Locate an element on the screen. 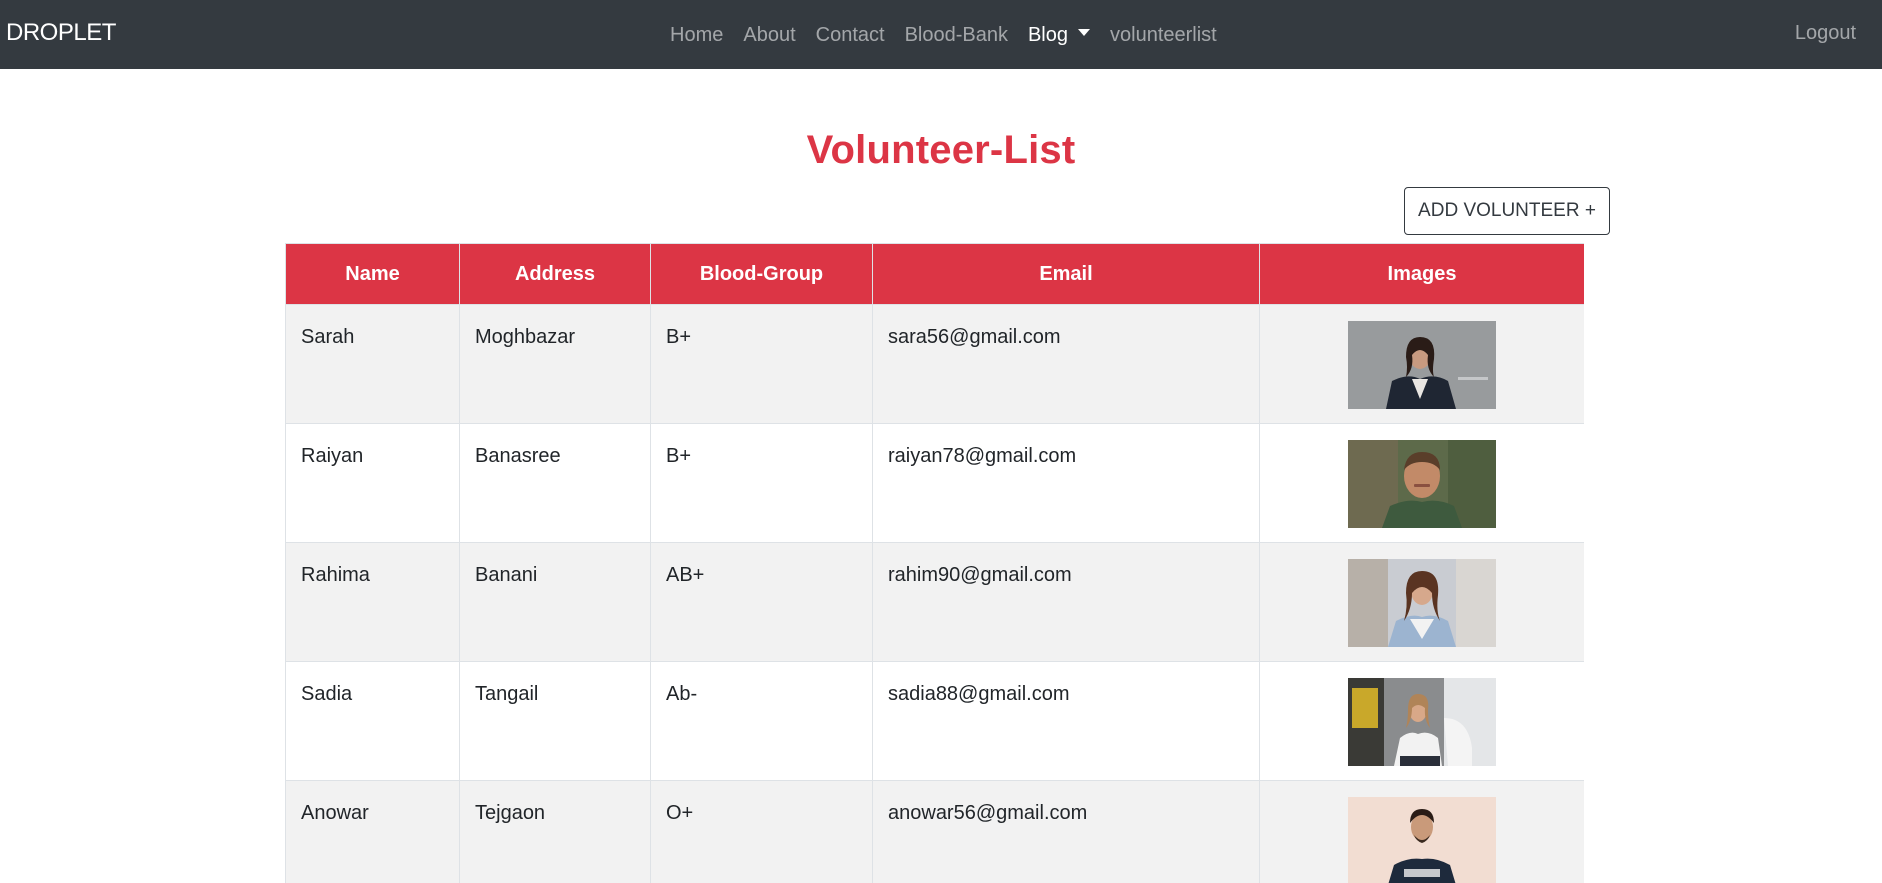 This screenshot has height=883, width=1882. nav-link-contact: Contact is located at coordinates (850, 35).